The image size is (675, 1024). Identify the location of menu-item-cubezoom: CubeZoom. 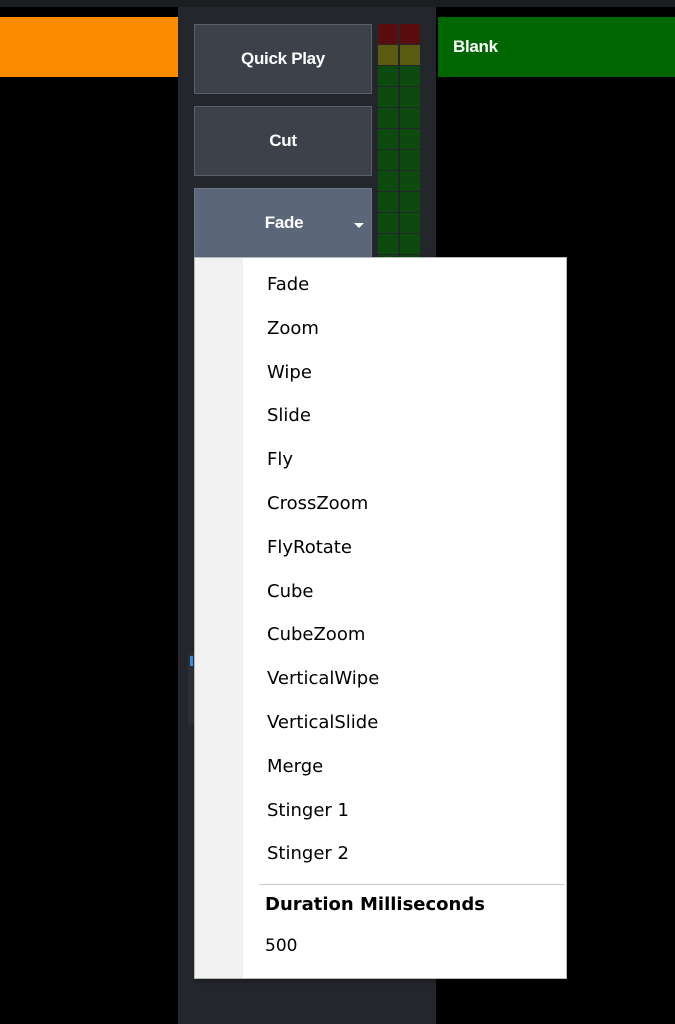
(316, 635).